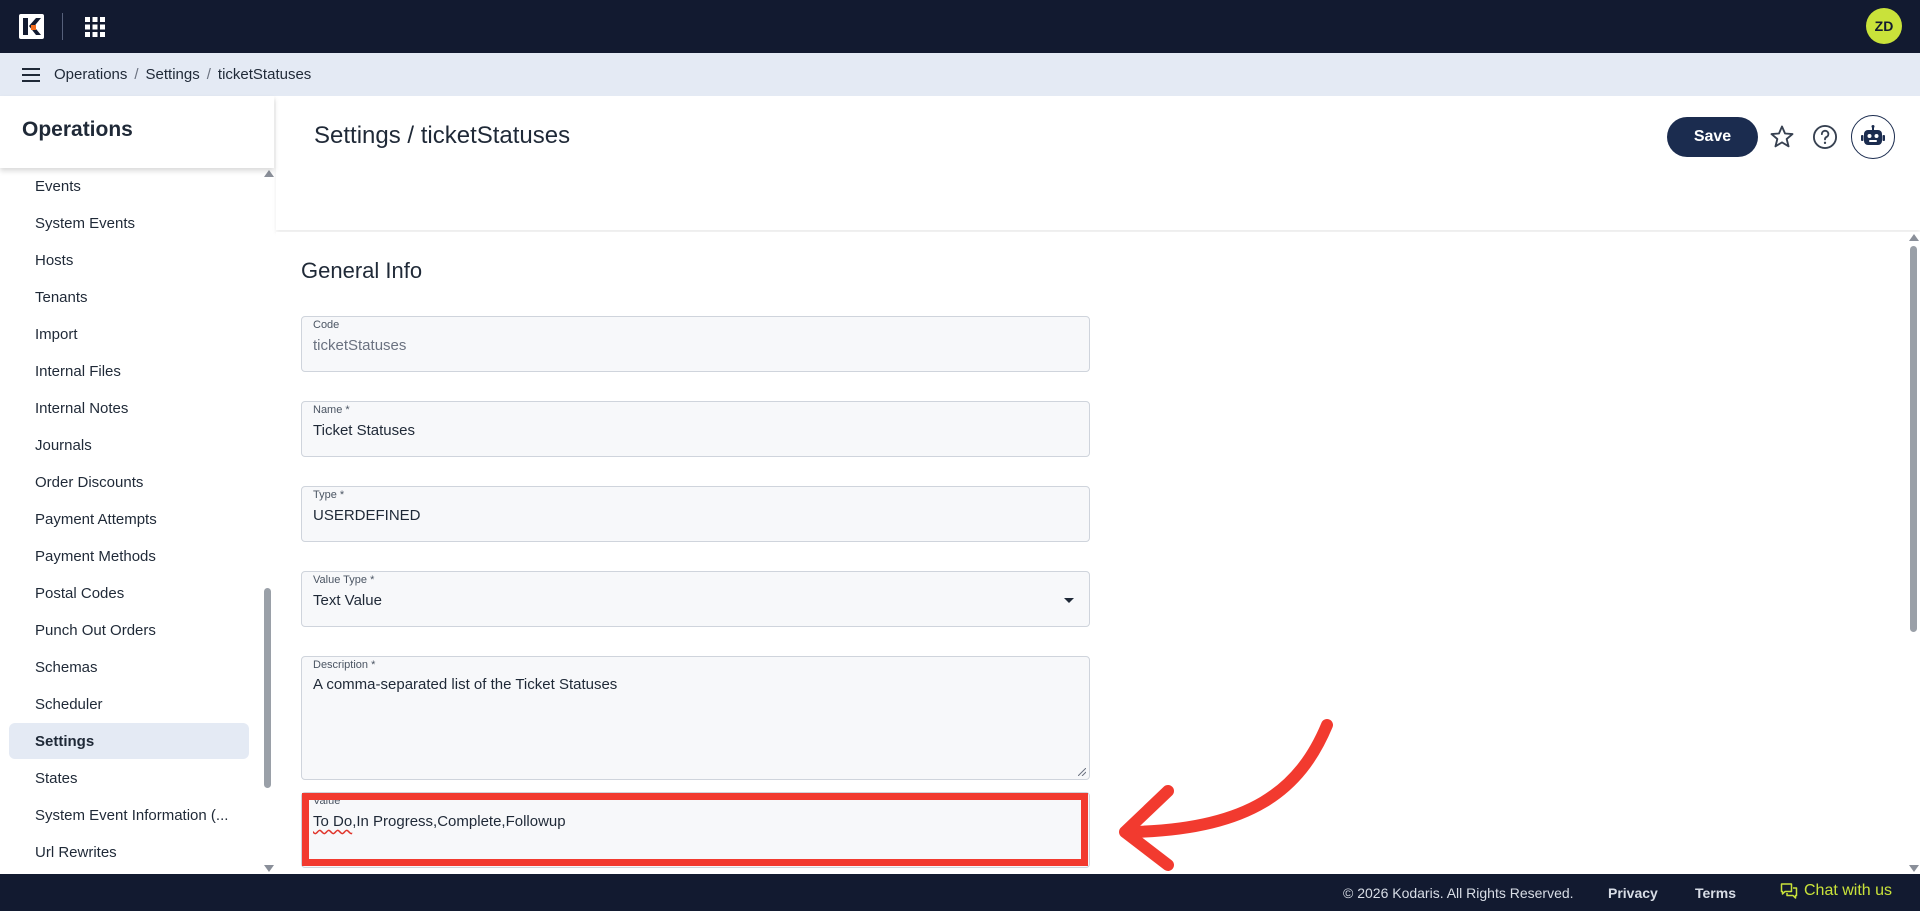  What do you see at coordinates (327, 801) in the screenshot?
I see `value-label: Value` at bounding box center [327, 801].